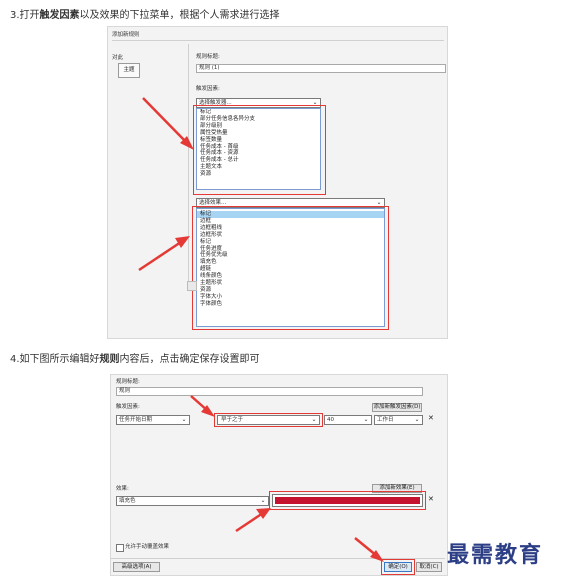 This screenshot has width=562, height=583. Describe the element at coordinates (348, 420) in the screenshot. I see `amount-select: 40 ⌄` at that location.